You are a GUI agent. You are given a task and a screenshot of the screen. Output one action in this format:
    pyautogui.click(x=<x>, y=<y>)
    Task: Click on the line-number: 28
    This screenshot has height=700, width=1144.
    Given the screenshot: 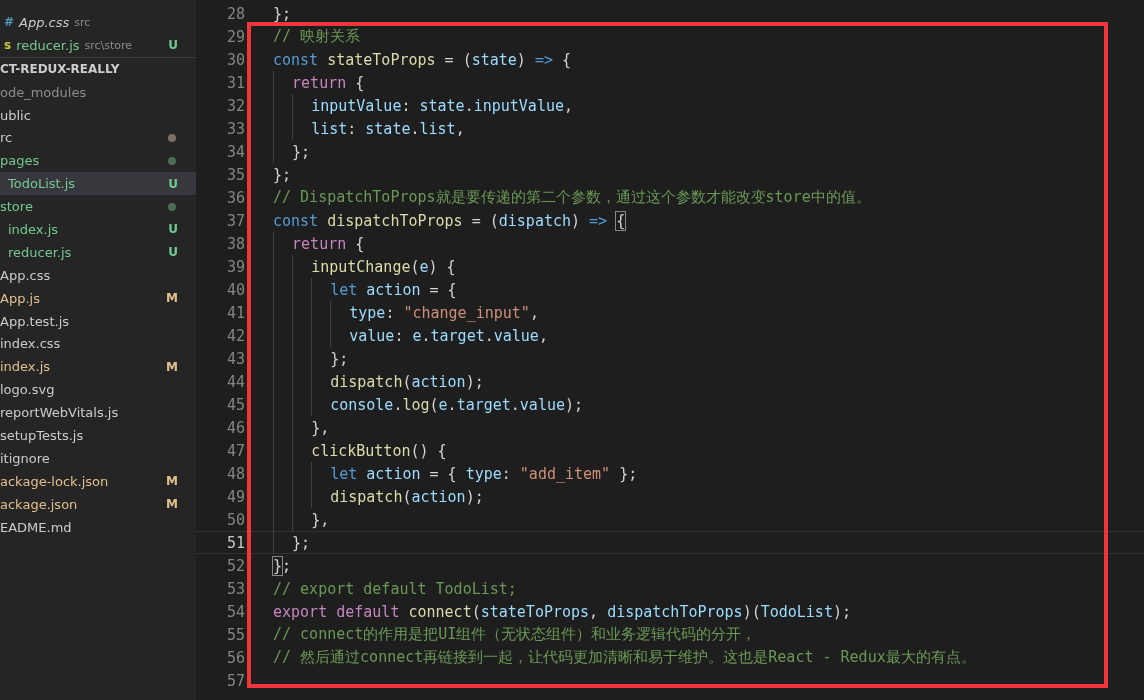 What is the action you would take?
    pyautogui.click(x=235, y=13)
    